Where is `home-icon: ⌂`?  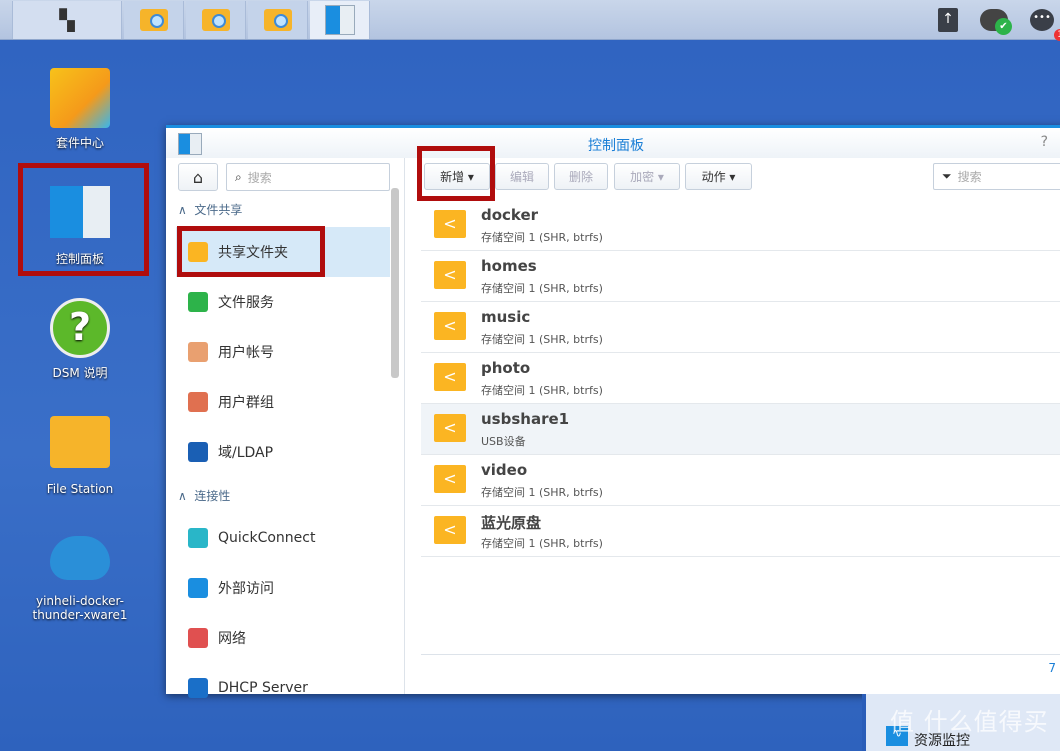
home-icon: ⌂ is located at coordinates (198, 177).